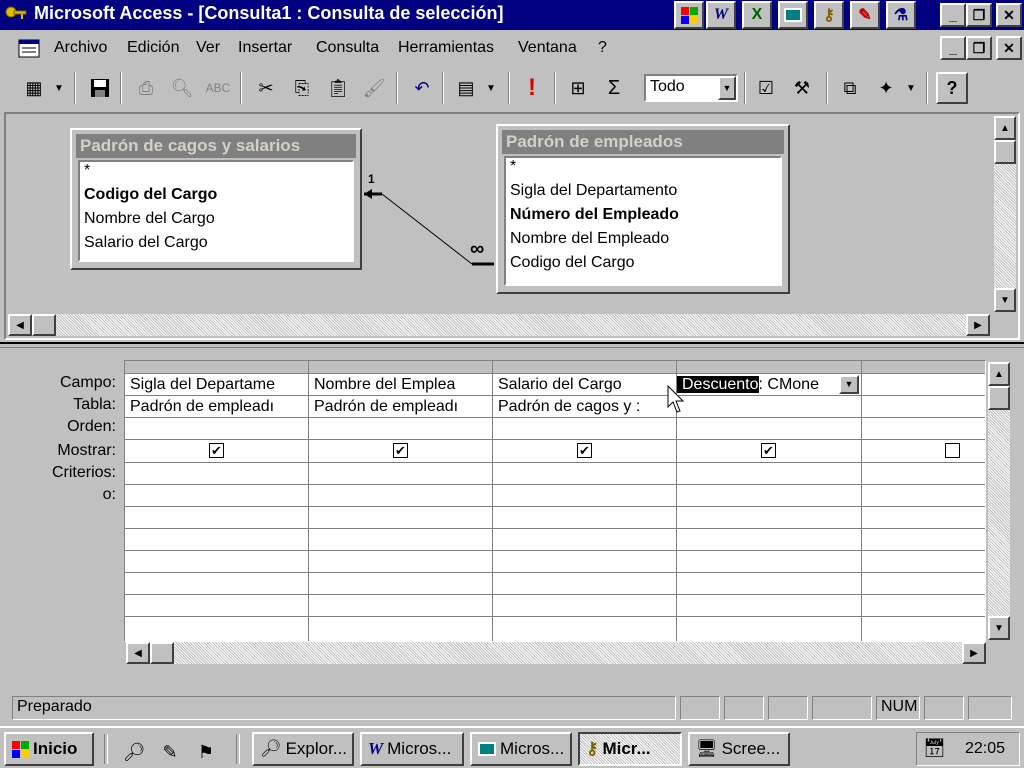 The image size is (1024, 768). What do you see at coordinates (689, 15) in the screenshot?
I see `office-icon` at bounding box center [689, 15].